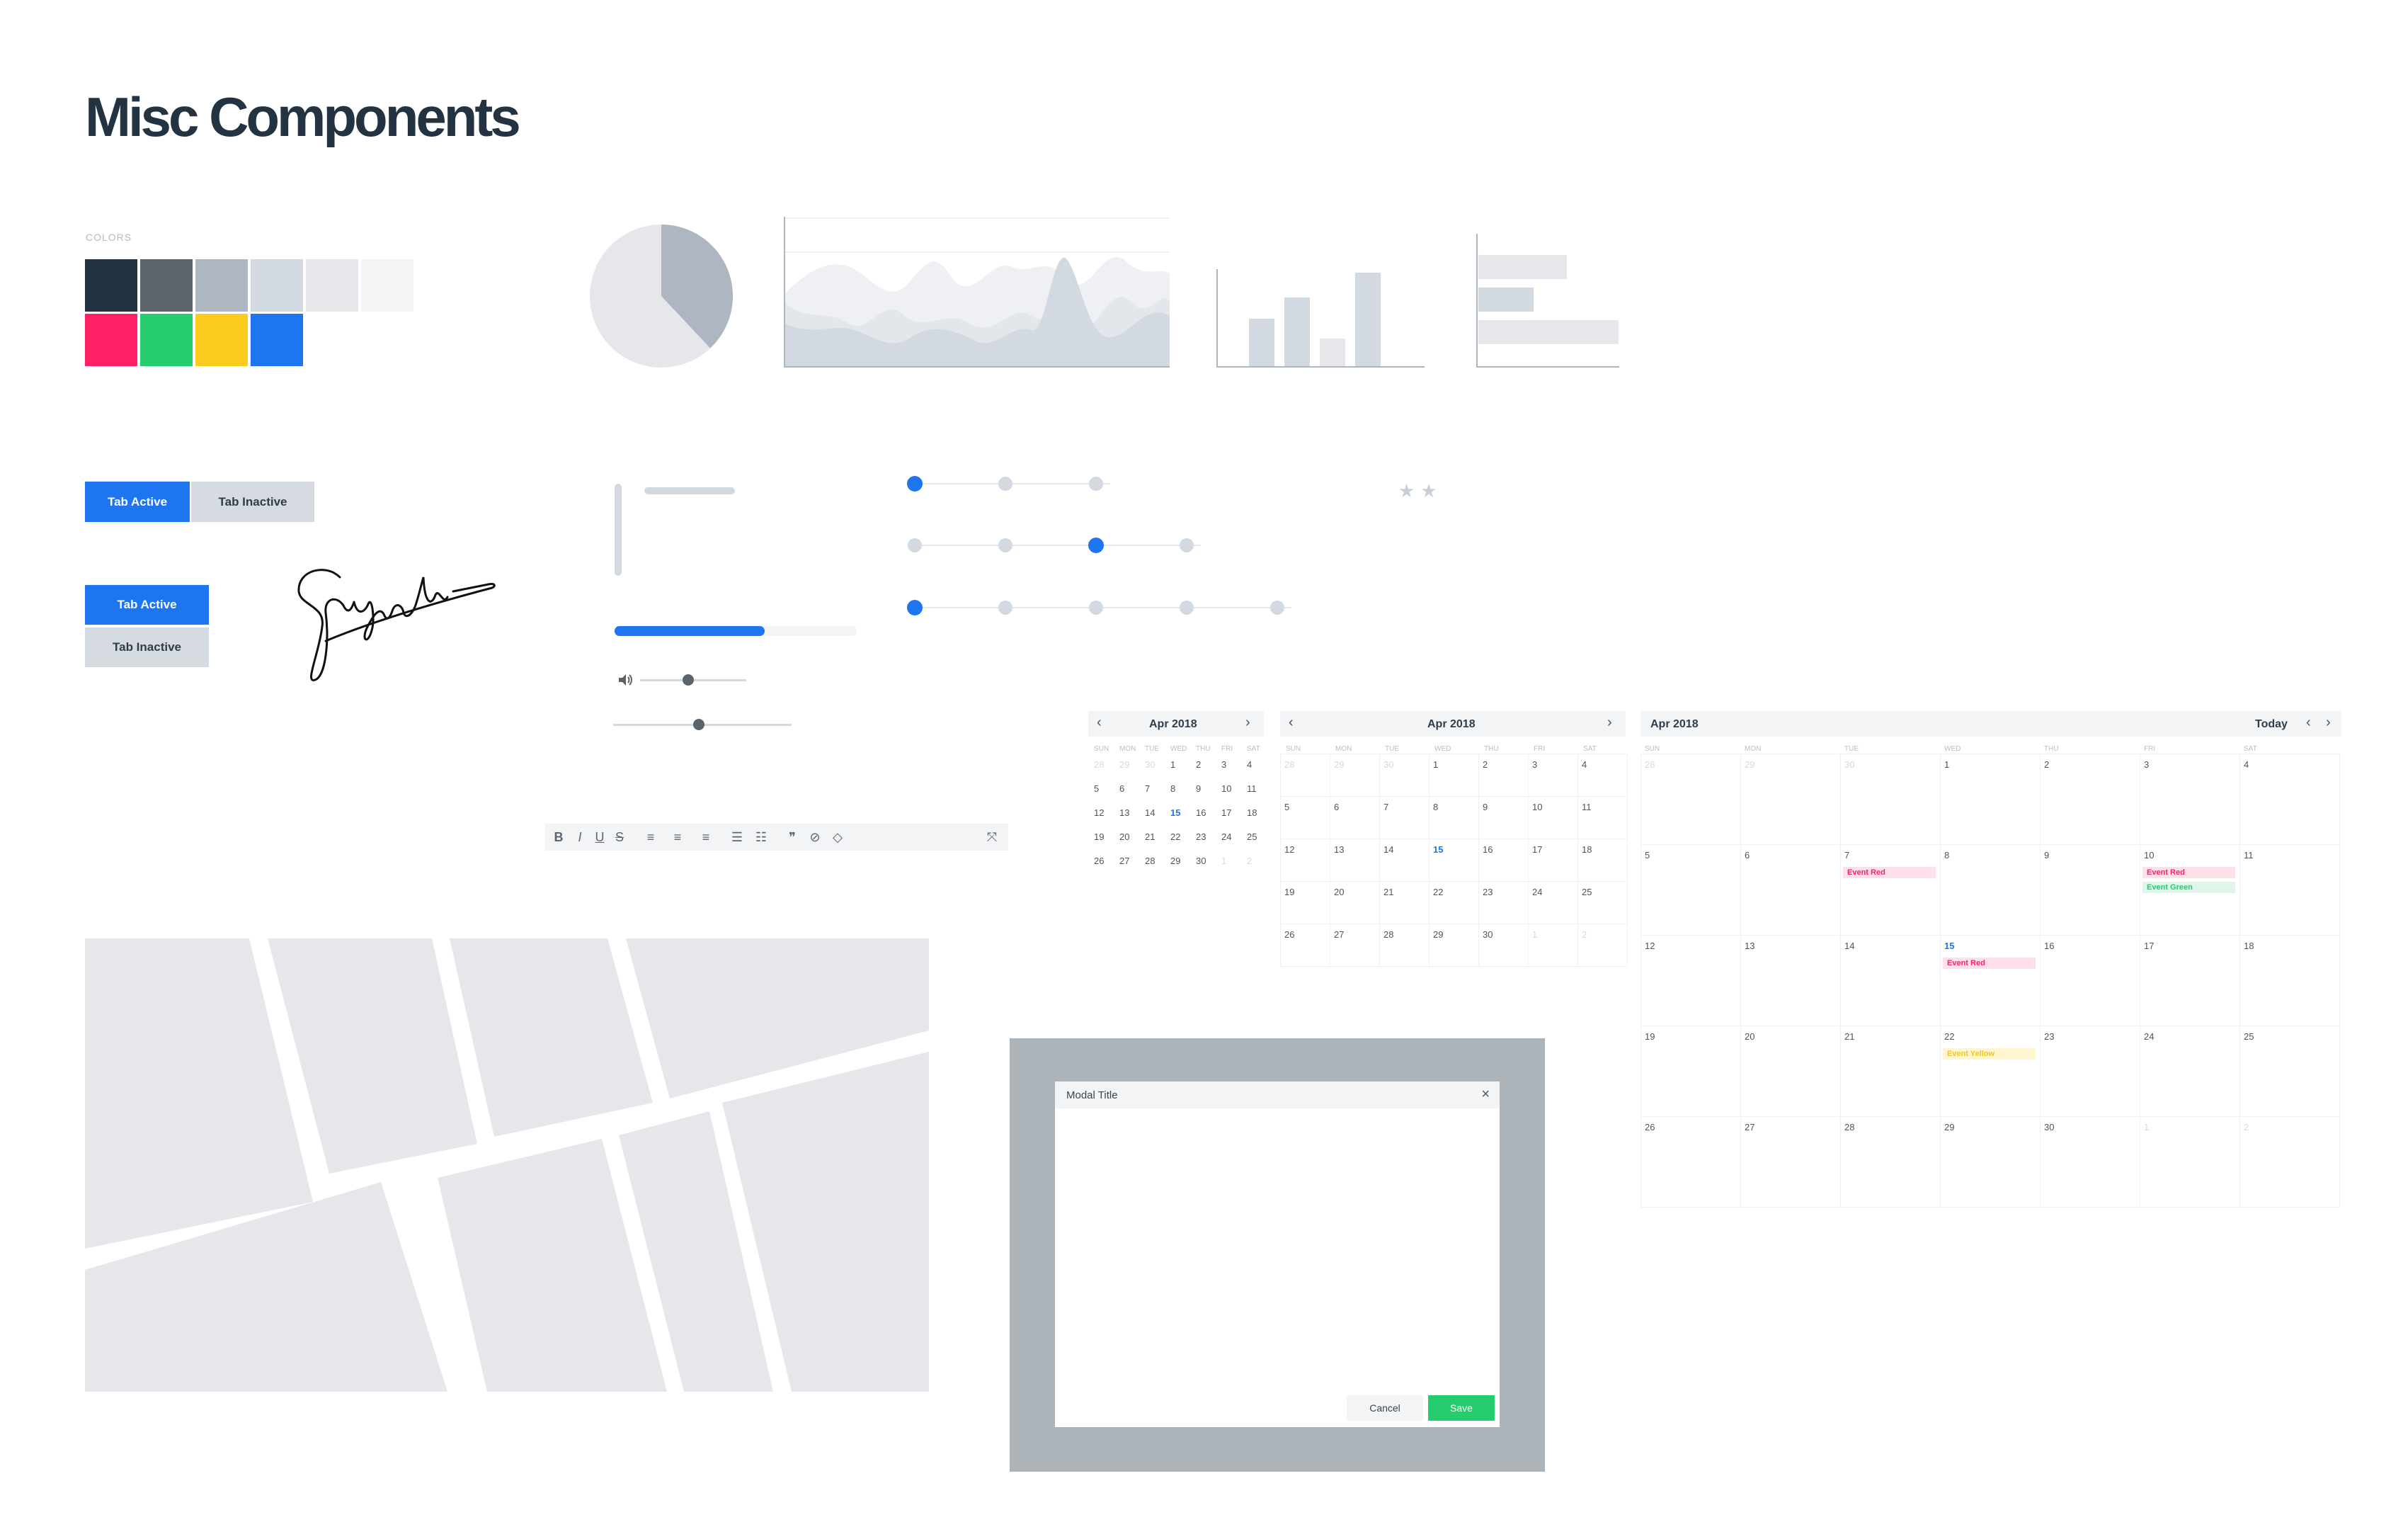 This screenshot has width=2408, height=1539. I want to click on cancel-button: Cancel, so click(1385, 1408).